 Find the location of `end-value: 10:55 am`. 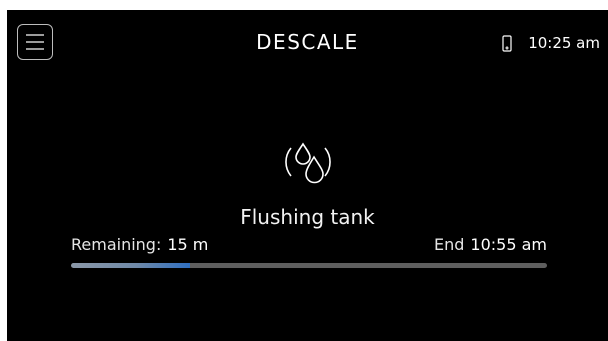

end-value: 10:55 am is located at coordinates (508, 244).